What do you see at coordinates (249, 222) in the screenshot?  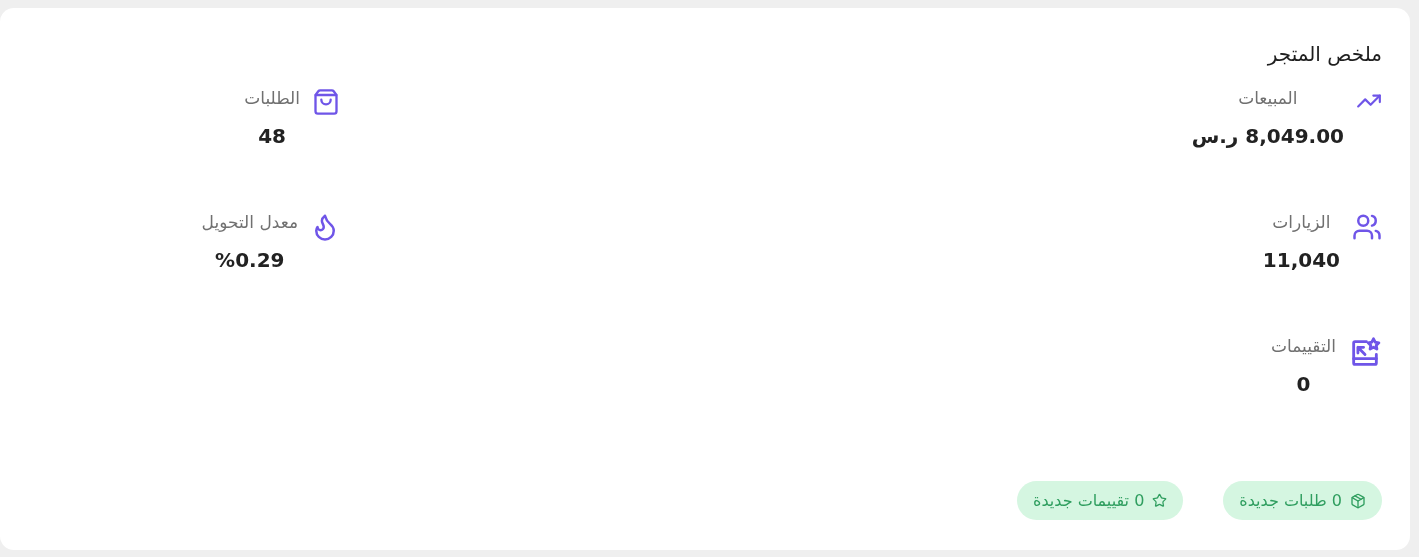 I see `stat-label: معدل التحويل` at bounding box center [249, 222].